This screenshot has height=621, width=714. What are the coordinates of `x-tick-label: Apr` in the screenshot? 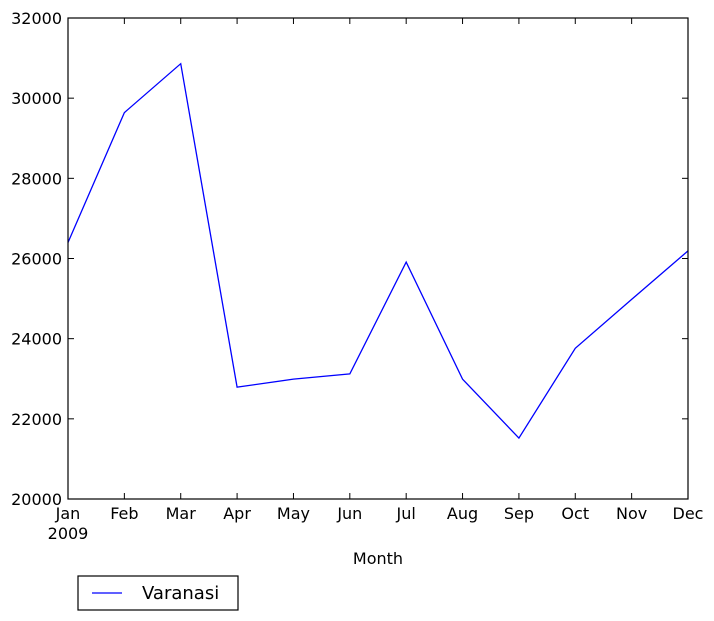 It's located at (237, 513).